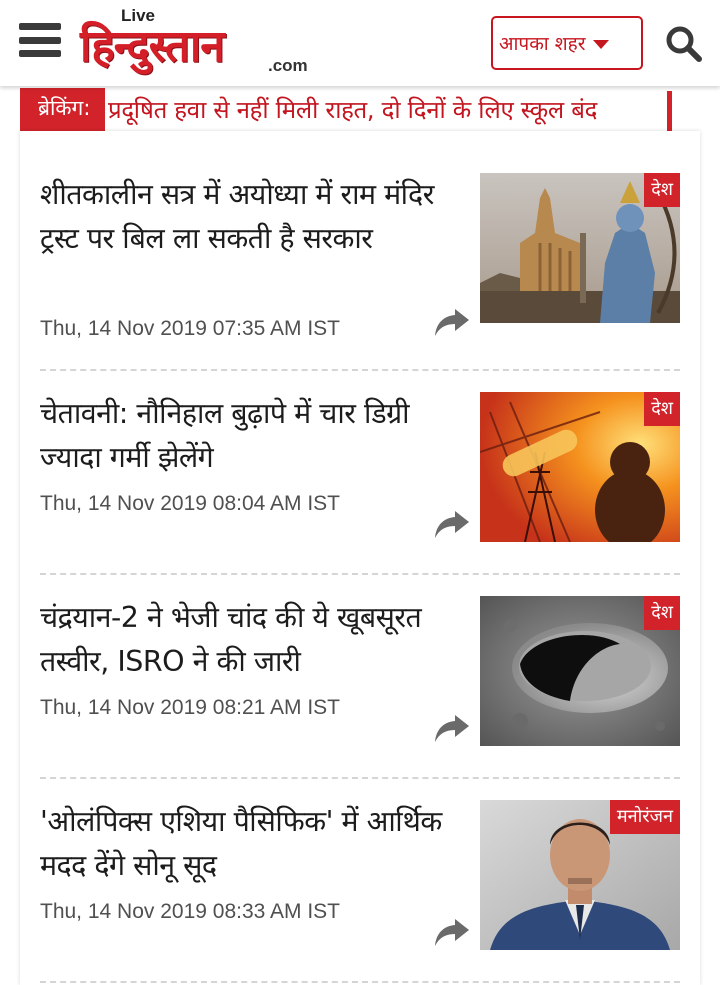 The image size is (720, 985). I want to click on top-header: Live हिन्दुस्तान .com आपका शहर, so click(360, 43).